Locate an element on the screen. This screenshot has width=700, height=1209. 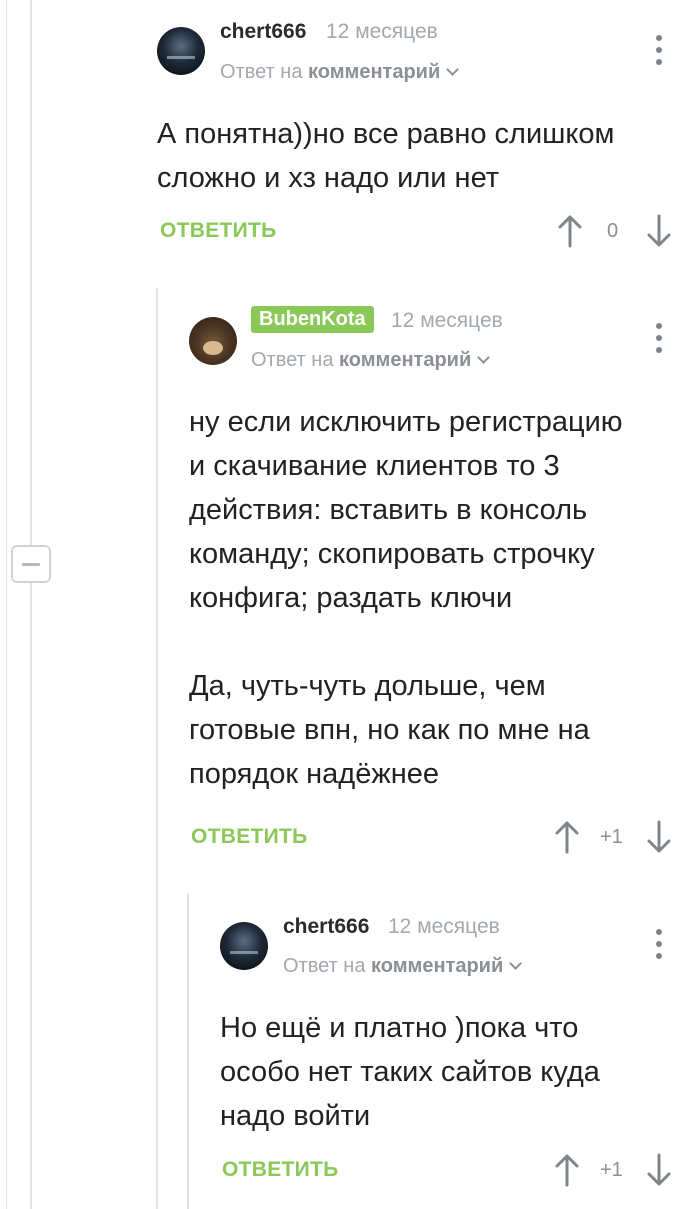
comment-line: сложно и хз надо или нет is located at coordinates (328, 178).